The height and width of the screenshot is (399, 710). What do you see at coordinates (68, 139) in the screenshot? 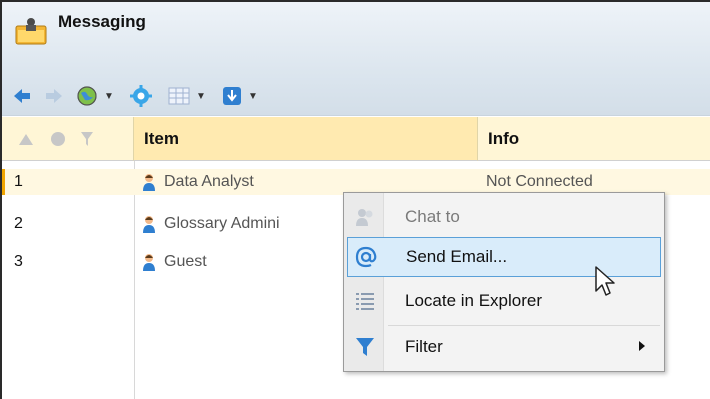
I see `state-column-header` at bounding box center [68, 139].